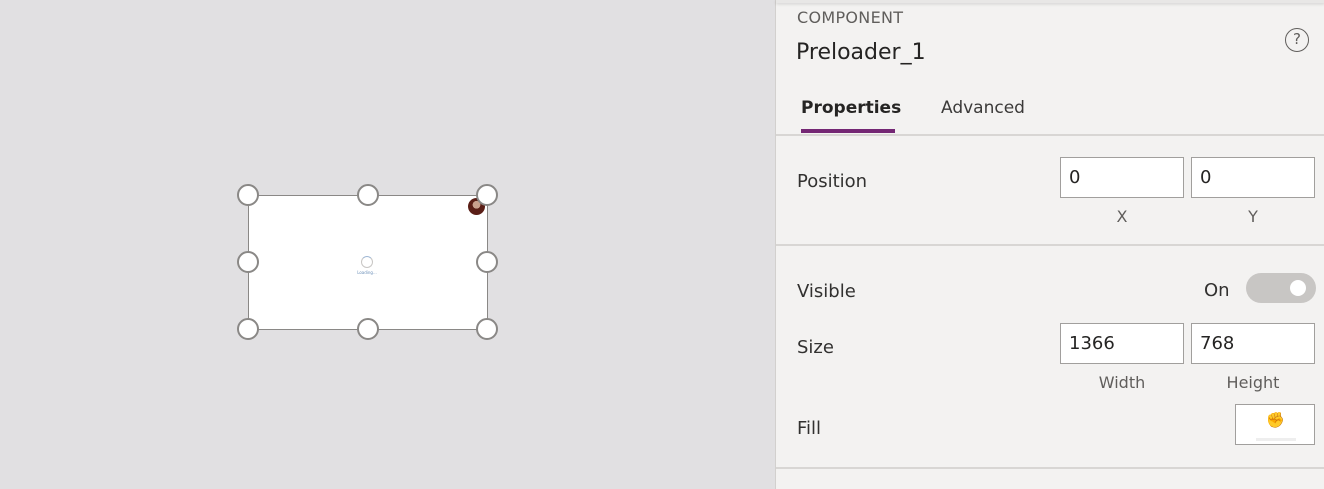 This screenshot has height=489, width=1324. Describe the element at coordinates (368, 329) in the screenshot. I see `resize-handle-bottom` at that location.